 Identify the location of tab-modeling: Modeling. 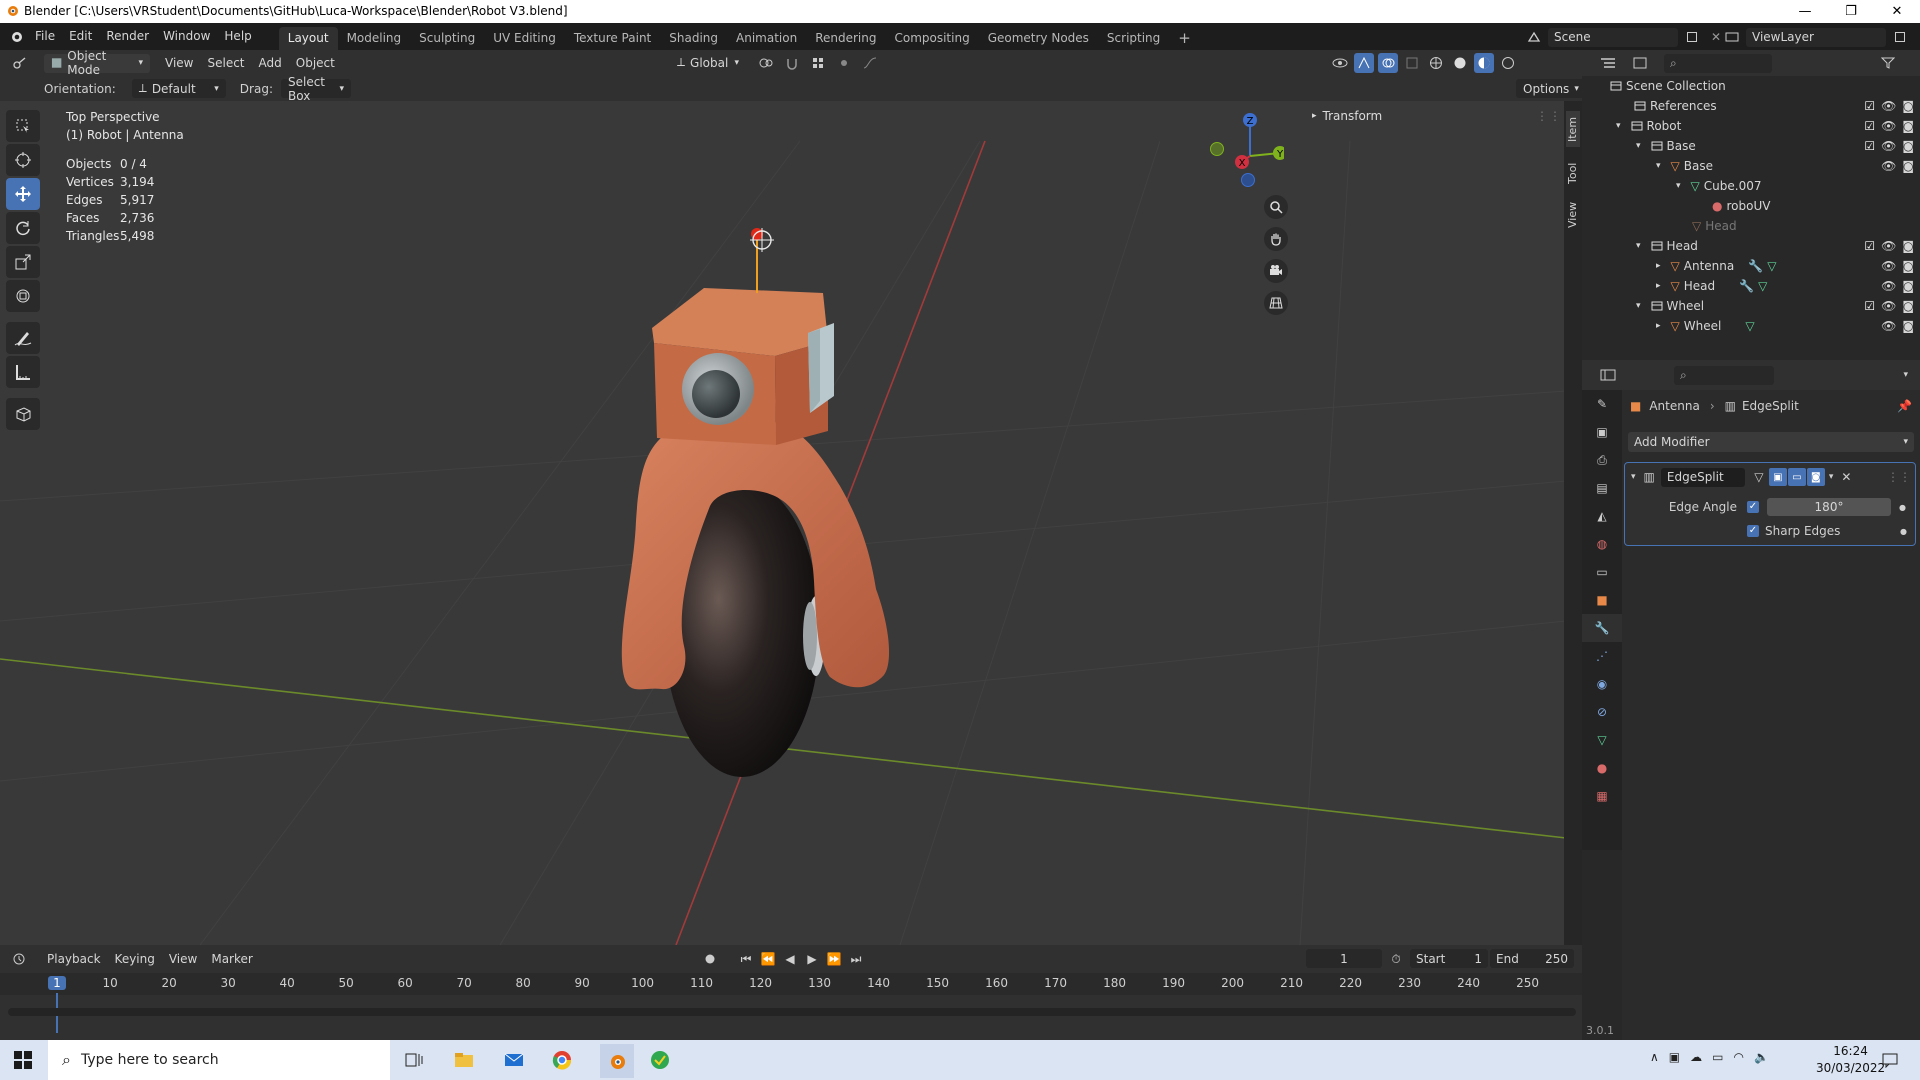
(374, 38).